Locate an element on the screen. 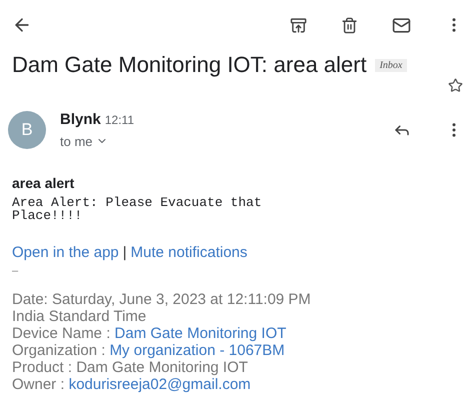  subject-title: Dam Gate Monitoring IOT: area alert is located at coordinates (189, 64).